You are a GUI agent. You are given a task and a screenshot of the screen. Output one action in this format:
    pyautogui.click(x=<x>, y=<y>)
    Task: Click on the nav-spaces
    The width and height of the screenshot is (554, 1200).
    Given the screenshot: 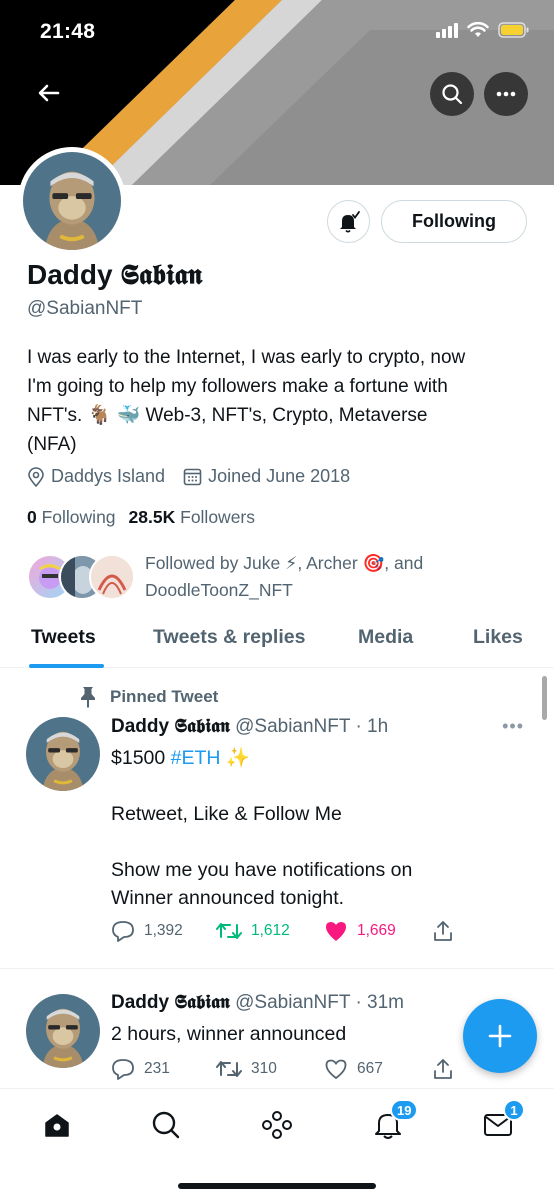 What is the action you would take?
    pyautogui.click(x=277, y=1125)
    